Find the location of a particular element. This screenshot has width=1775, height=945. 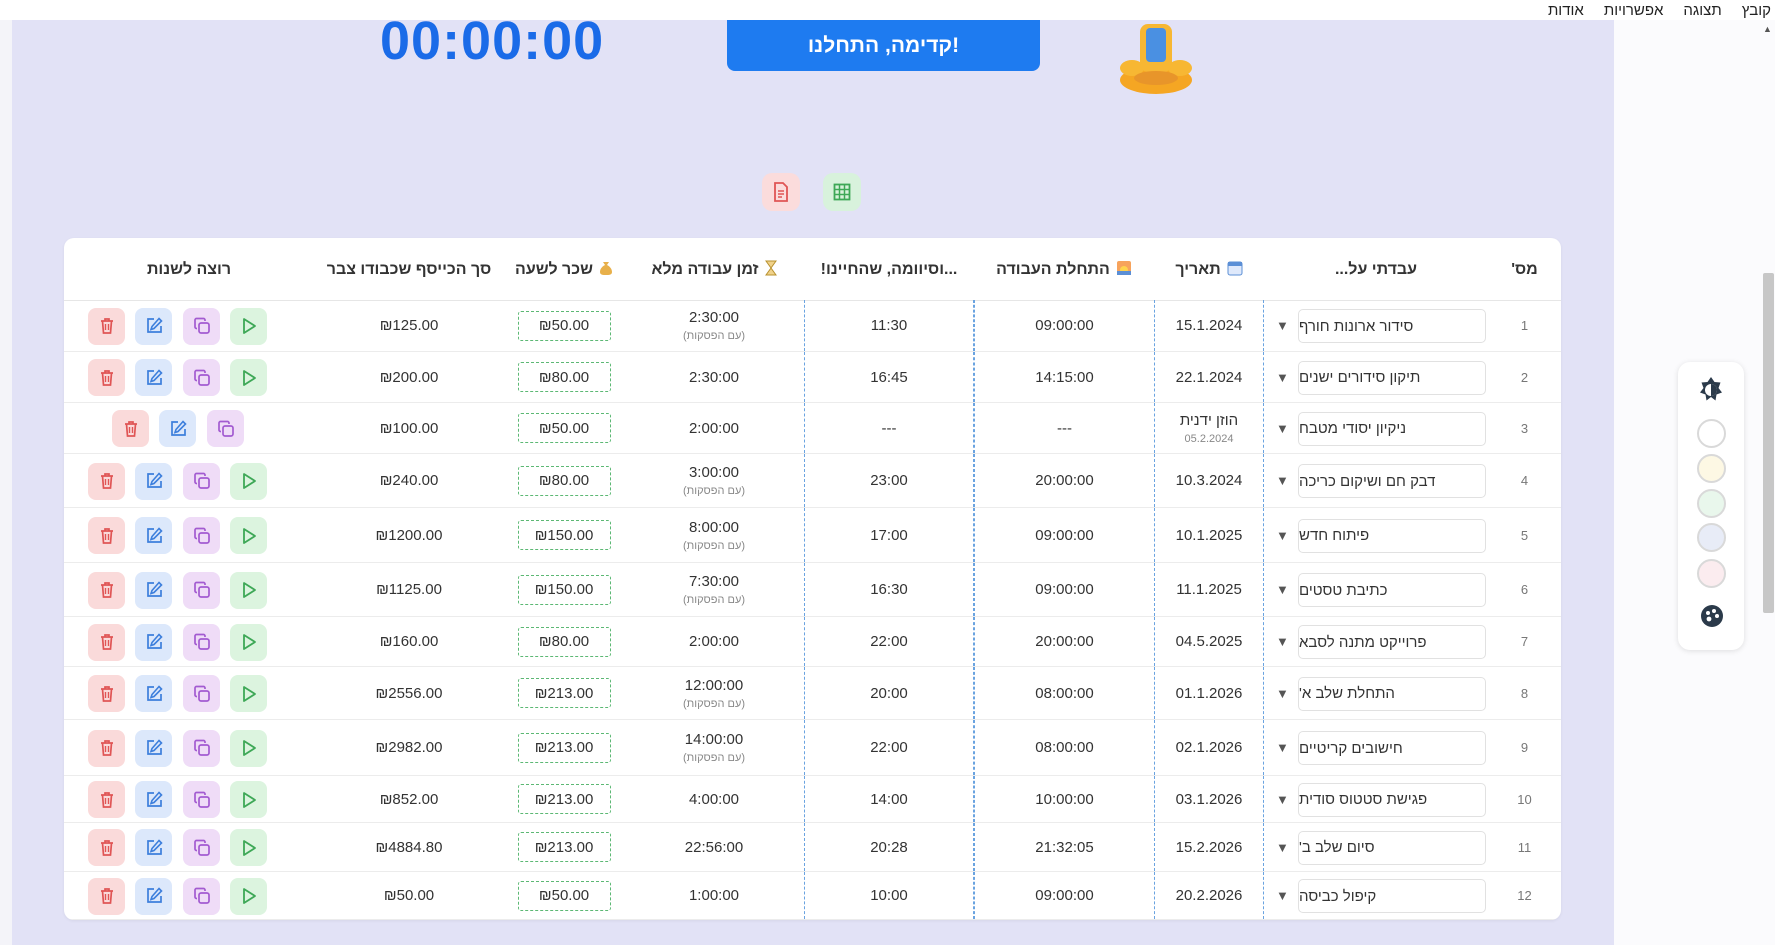

total-cell: ₪1125.00 is located at coordinates (409, 589).